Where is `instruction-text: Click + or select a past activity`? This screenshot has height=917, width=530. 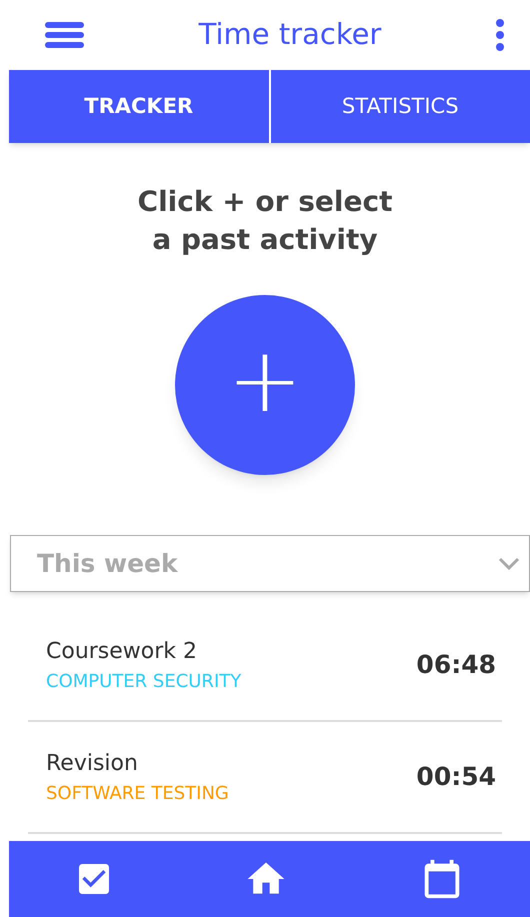
instruction-text: Click + or select a past activity is located at coordinates (265, 221).